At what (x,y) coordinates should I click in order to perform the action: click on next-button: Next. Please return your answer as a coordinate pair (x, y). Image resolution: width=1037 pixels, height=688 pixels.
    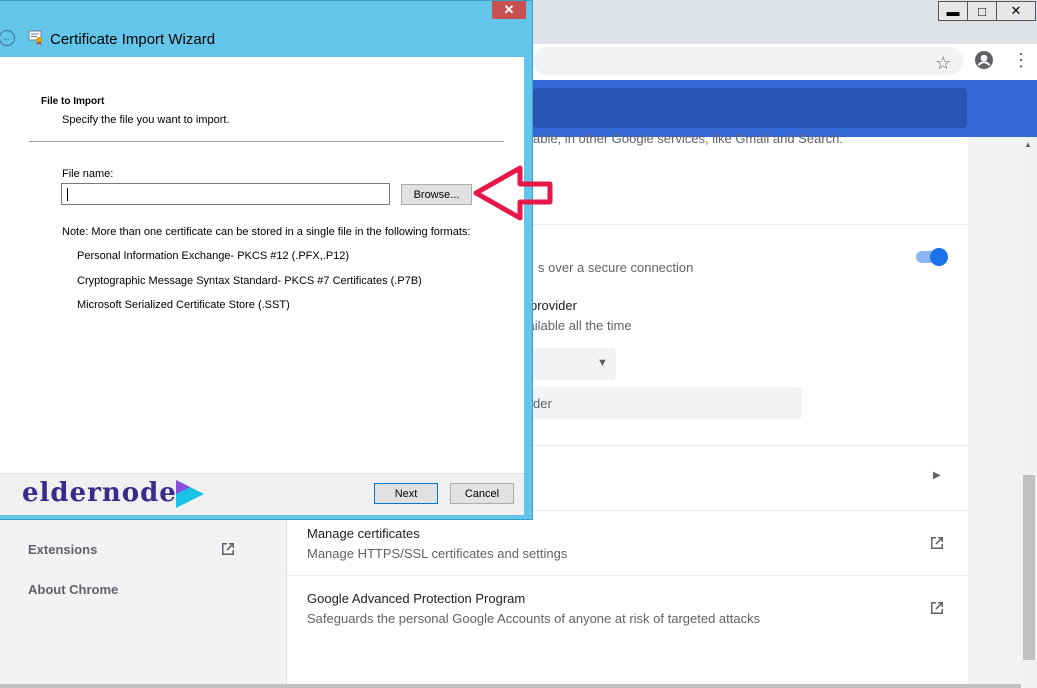
    Looking at the image, I should click on (406, 493).